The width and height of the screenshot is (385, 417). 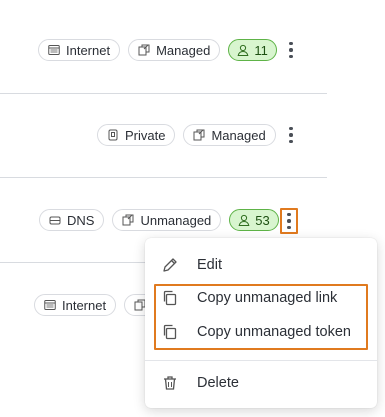 What do you see at coordinates (261, 360) in the screenshot?
I see `menu-divider` at bounding box center [261, 360].